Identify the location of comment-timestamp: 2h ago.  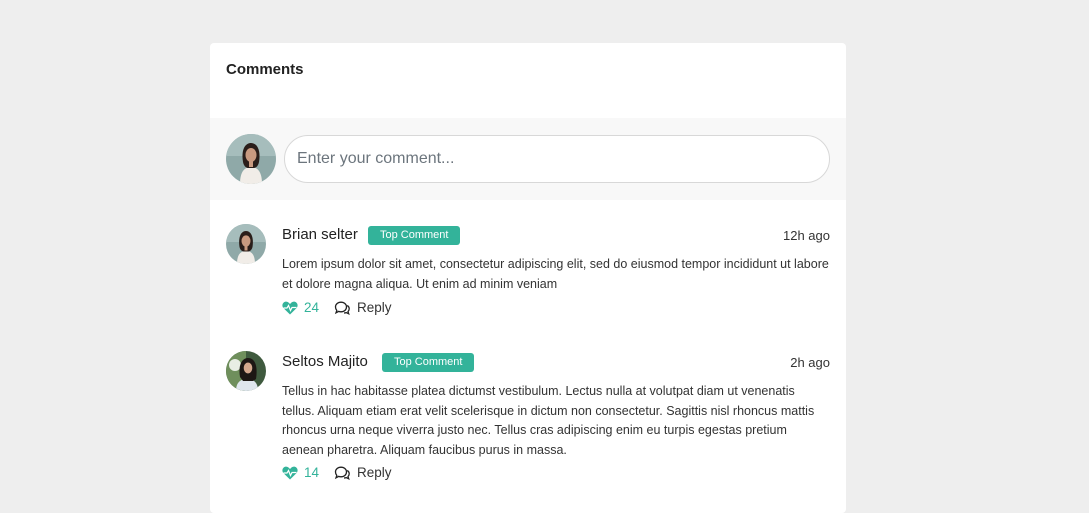
(810, 362).